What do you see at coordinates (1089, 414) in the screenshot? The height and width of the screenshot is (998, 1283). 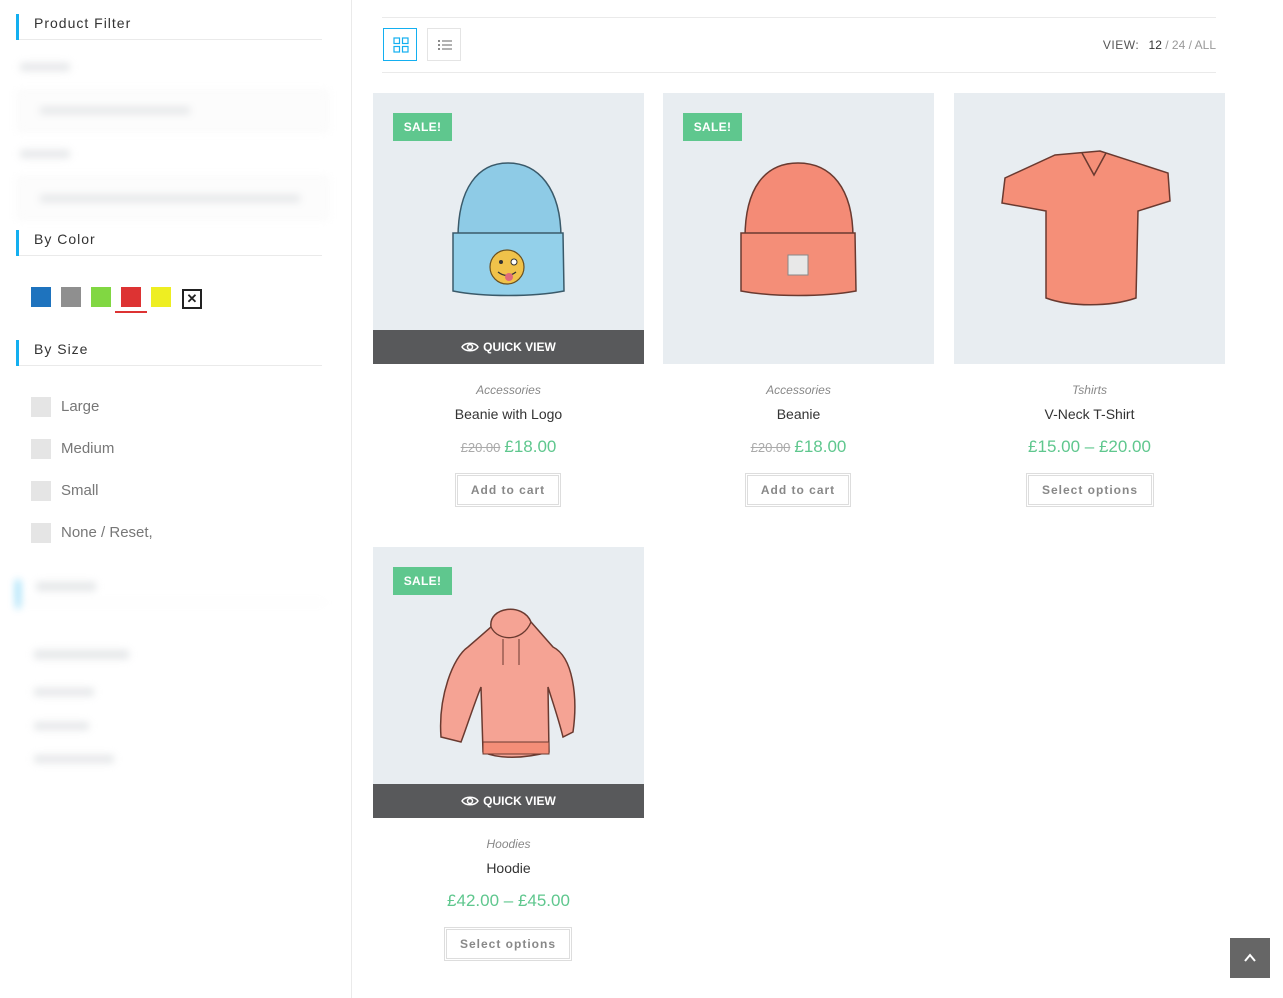 I see `product-title: V-Neck T-Shirt` at bounding box center [1089, 414].